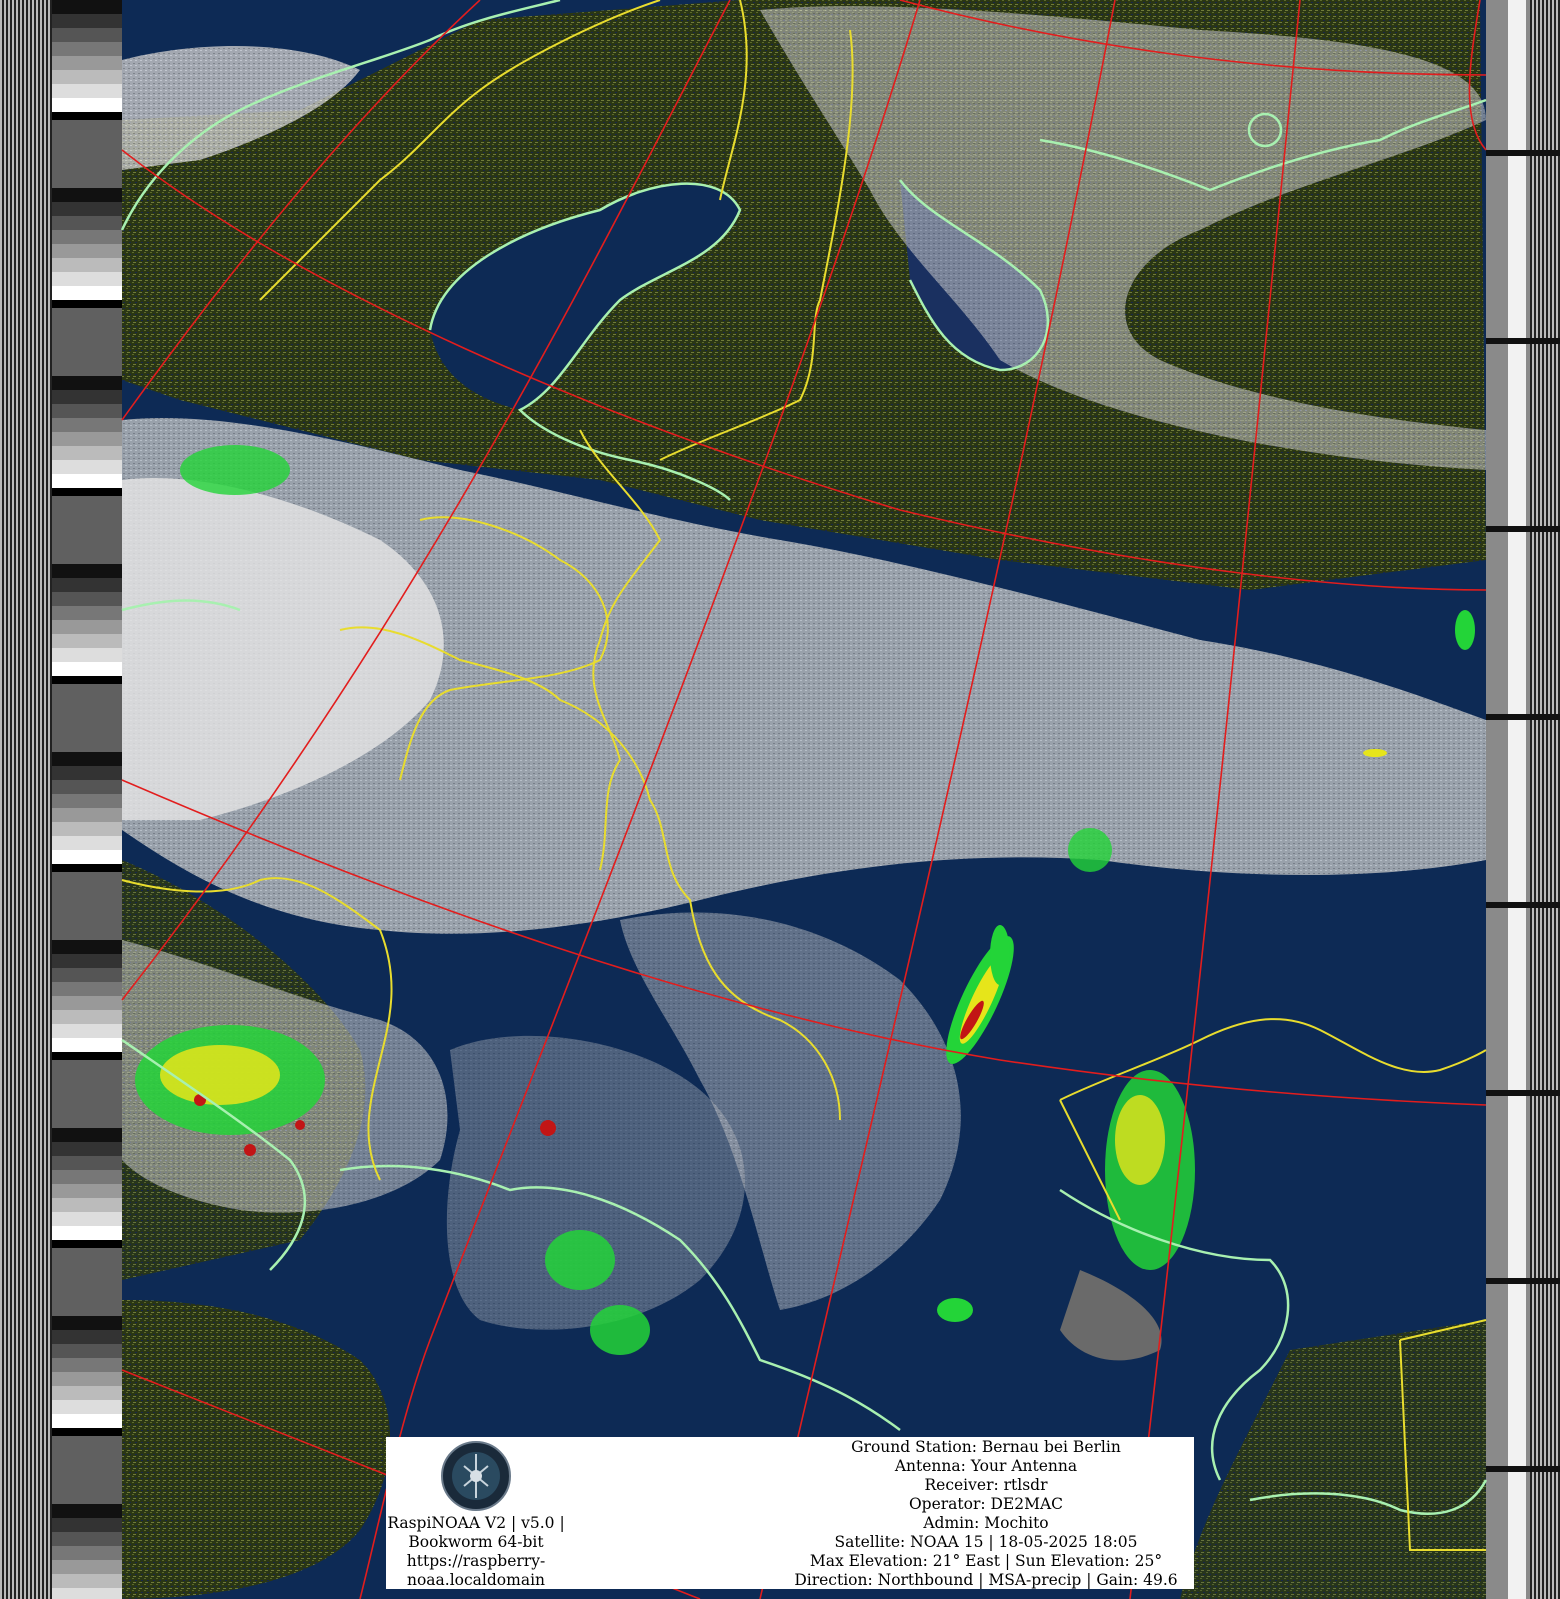 Image resolution: width=1560 pixels, height=1599 pixels. What do you see at coordinates (1523, 799) in the screenshot?
I see `right-telemetry-band` at bounding box center [1523, 799].